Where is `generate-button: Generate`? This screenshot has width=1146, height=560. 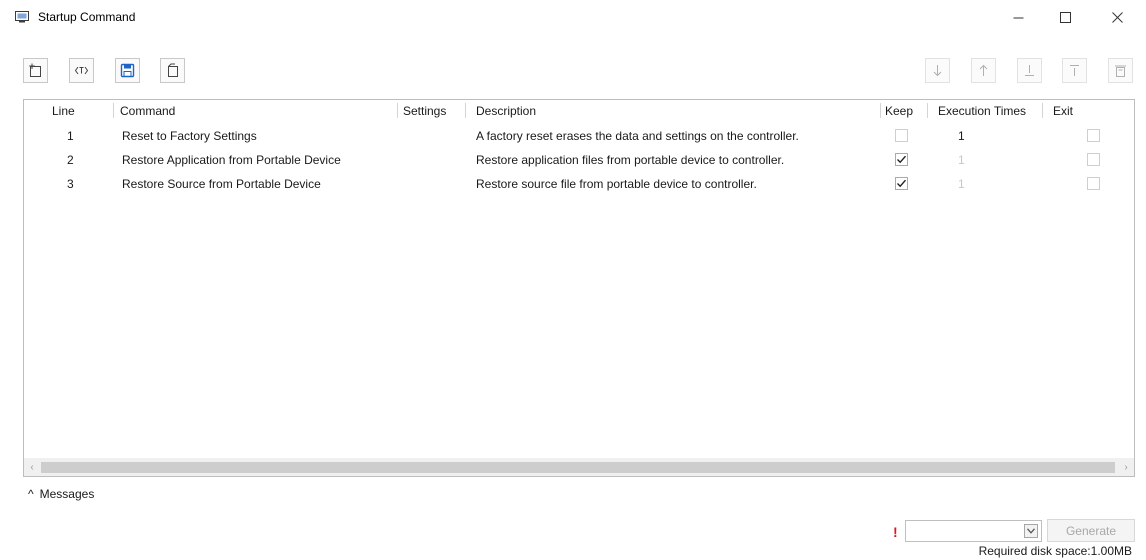
generate-button: Generate is located at coordinates (1091, 530).